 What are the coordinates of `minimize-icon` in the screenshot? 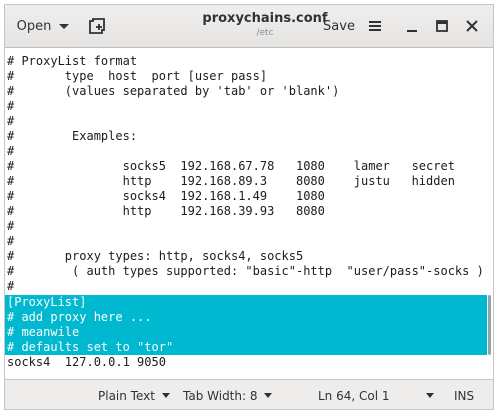 It's located at (412, 26).